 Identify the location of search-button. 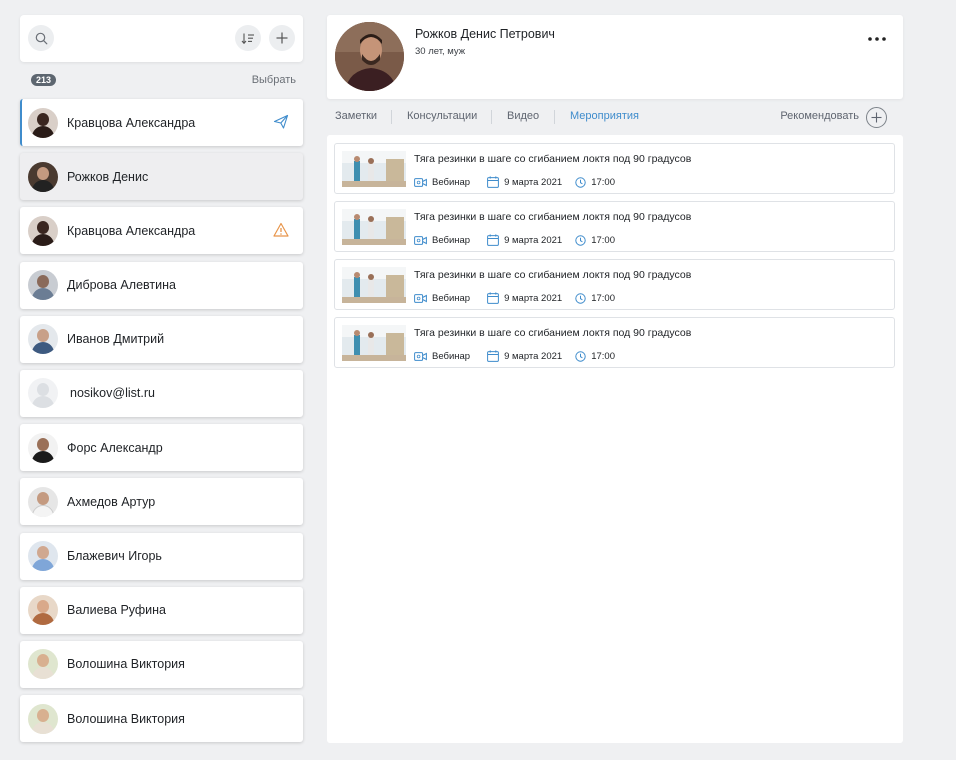
(41, 38).